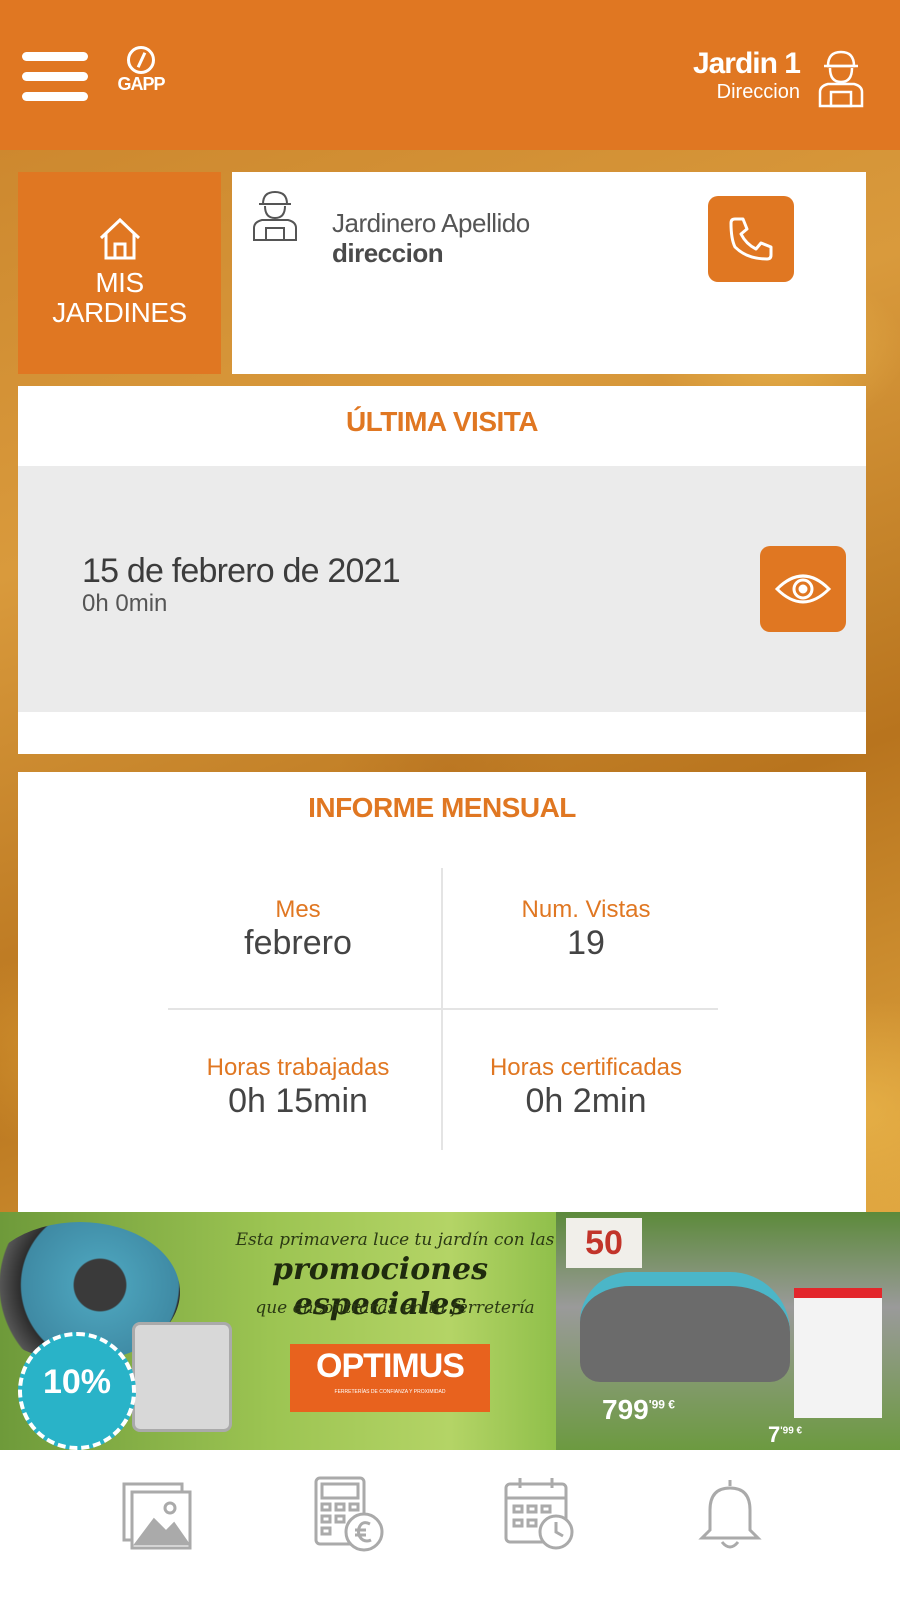  What do you see at coordinates (586, 943) in the screenshot?
I see `stat-value: 19` at bounding box center [586, 943].